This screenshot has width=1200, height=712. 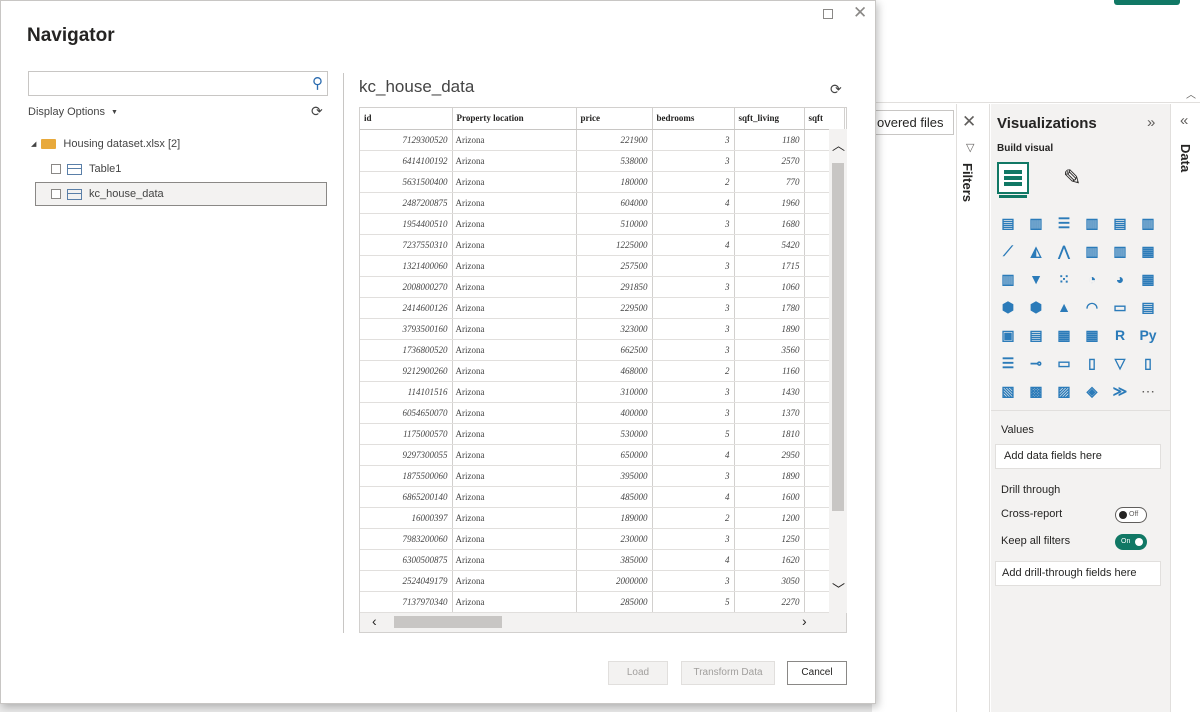 I want to click on build-visual-icon, so click(x=1013, y=180).